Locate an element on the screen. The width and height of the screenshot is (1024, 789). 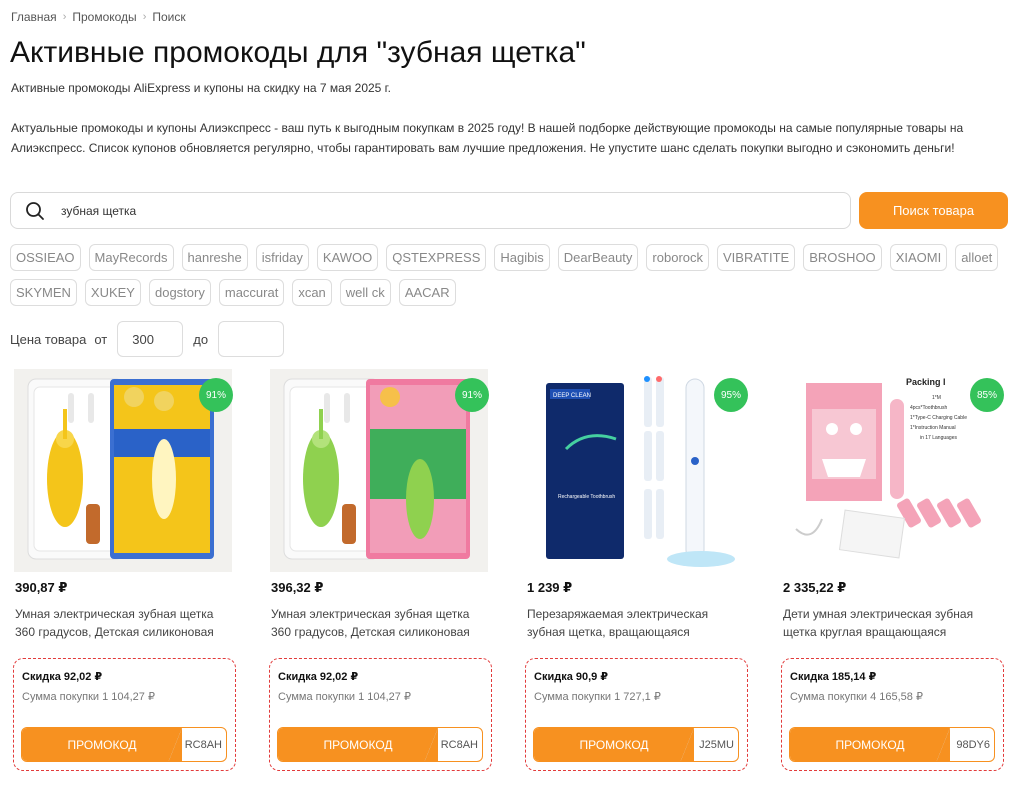
brand-tag: VIBRATITE is located at coordinates (756, 257).